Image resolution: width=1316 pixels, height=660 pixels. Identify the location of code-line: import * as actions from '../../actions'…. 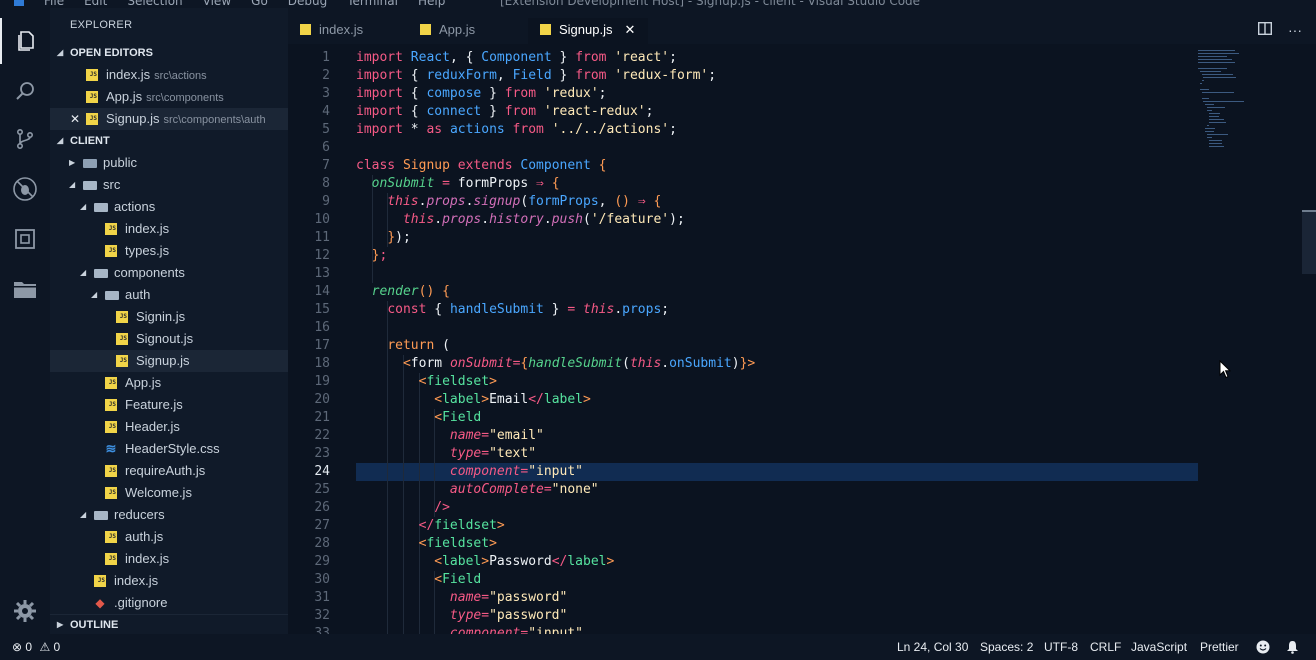
(516, 130).